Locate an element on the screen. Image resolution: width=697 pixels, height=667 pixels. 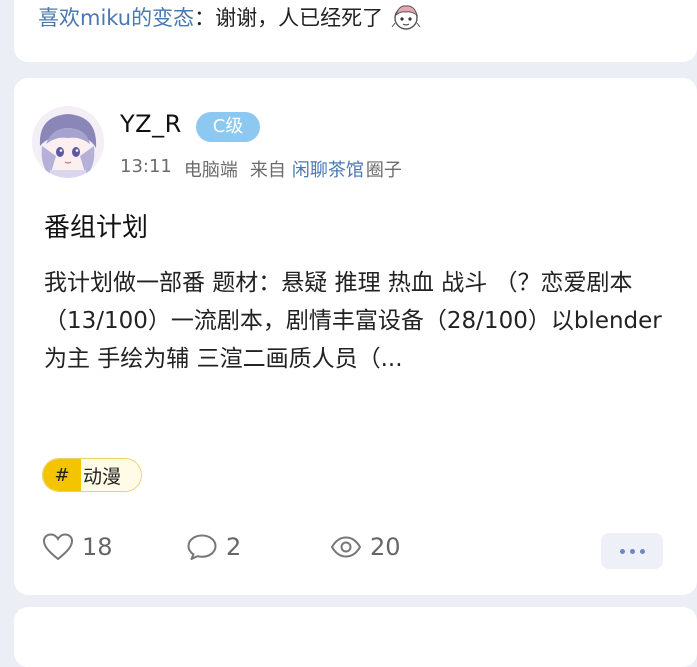
circle-link: 闲聊茶馆 is located at coordinates (328, 169).